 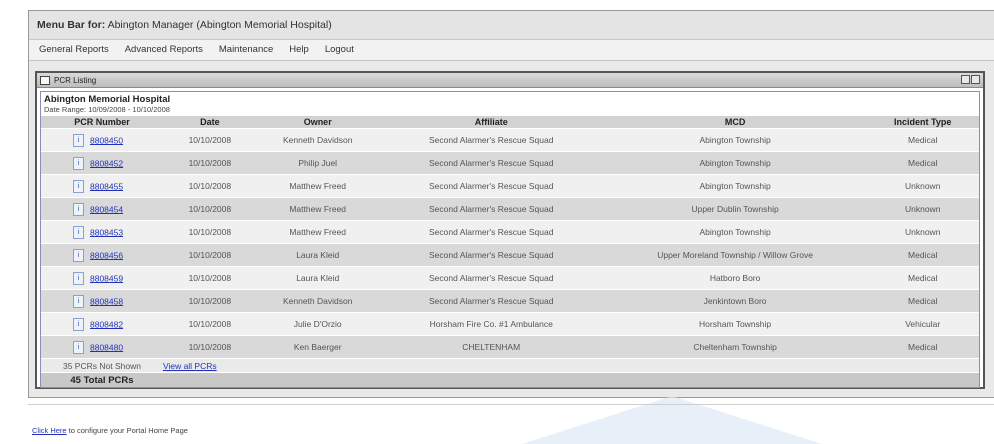 What do you see at coordinates (106, 255) in the screenshot?
I see `pcr-number-link: 8808456` at bounding box center [106, 255].